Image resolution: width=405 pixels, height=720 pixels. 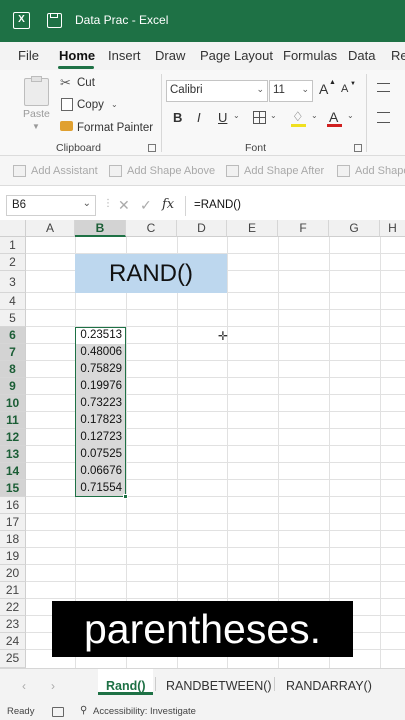 What do you see at coordinates (168, 204) in the screenshot?
I see `insert-function-button: fx` at bounding box center [168, 204].